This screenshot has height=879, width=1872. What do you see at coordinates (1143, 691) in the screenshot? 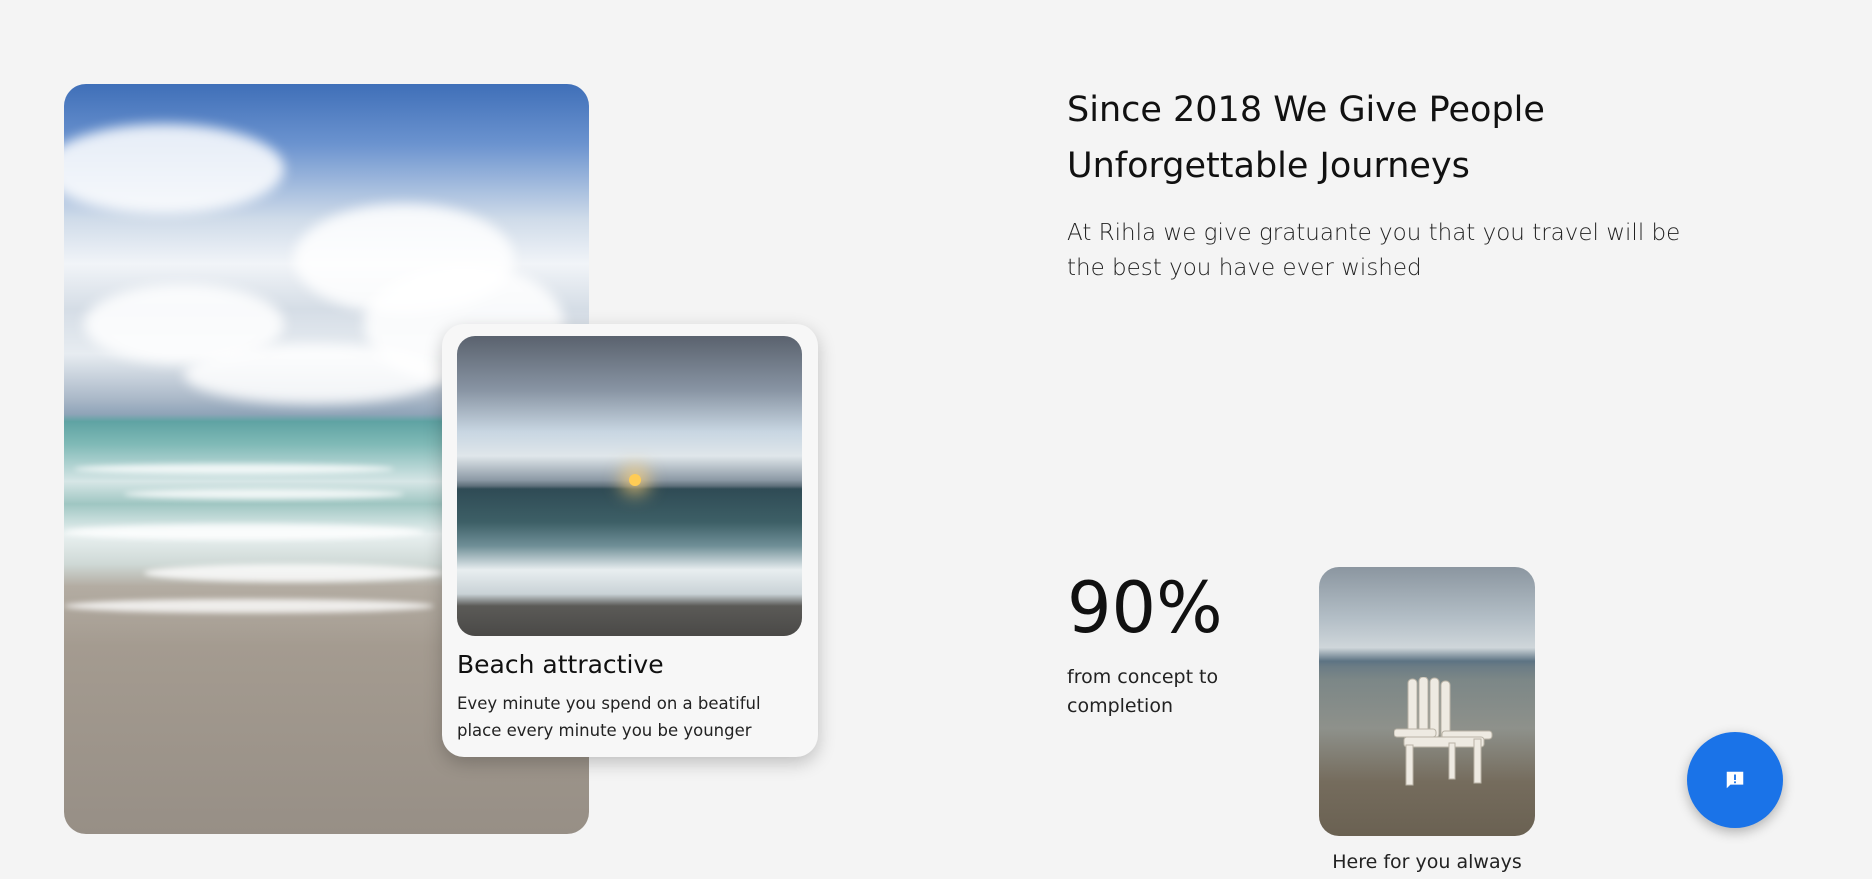
I see `stat-label: from concept to completion` at bounding box center [1143, 691].